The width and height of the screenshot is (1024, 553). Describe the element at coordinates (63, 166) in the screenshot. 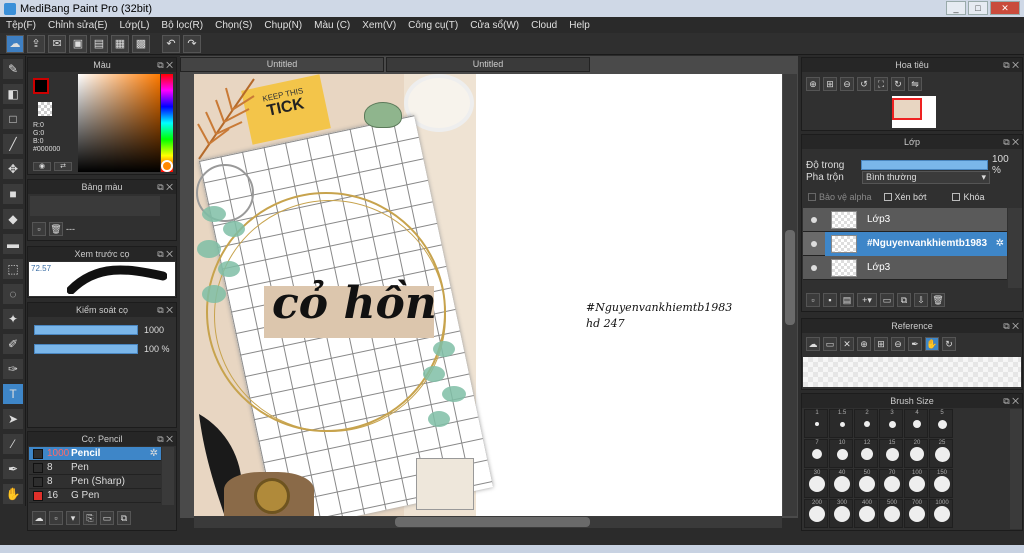

I see `color-swap-icon: ⇄` at that location.